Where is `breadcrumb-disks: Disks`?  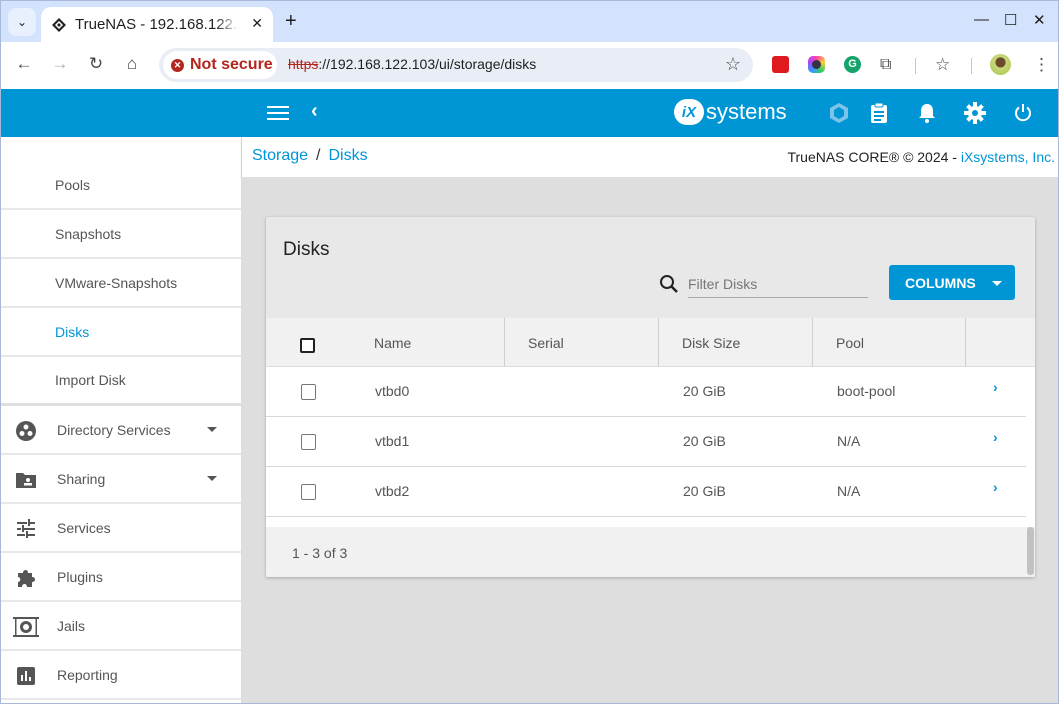
breadcrumb-disks: Disks is located at coordinates (348, 155).